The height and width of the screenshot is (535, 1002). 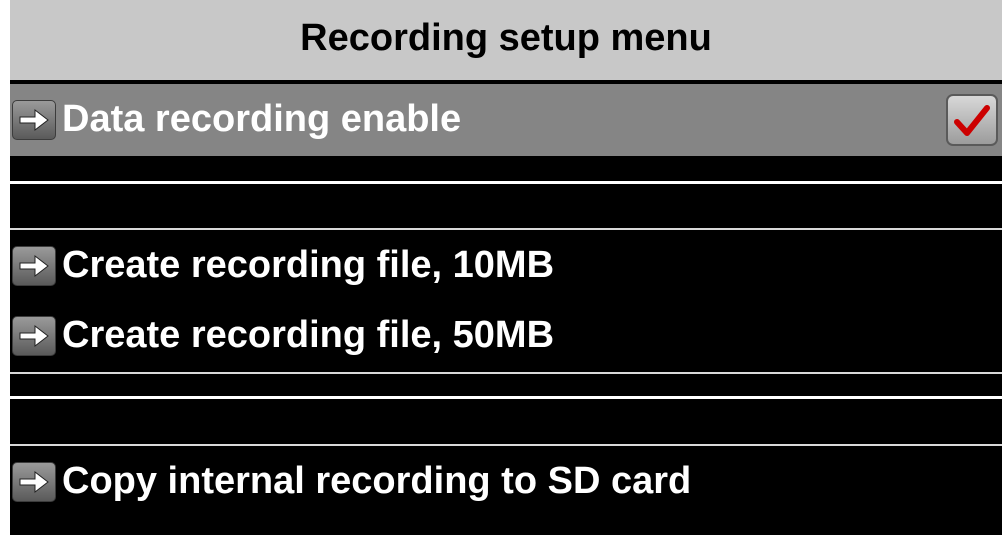 What do you see at coordinates (506, 120) in the screenshot?
I see `menu-item-data-recording-enable: Data recording enable` at bounding box center [506, 120].